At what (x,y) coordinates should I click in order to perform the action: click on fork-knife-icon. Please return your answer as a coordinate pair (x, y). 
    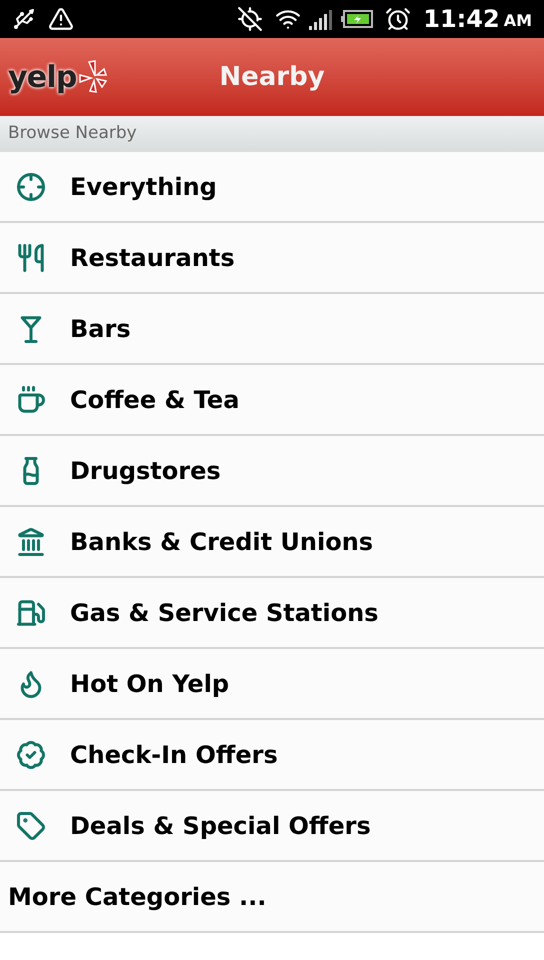
    Looking at the image, I should click on (31, 257).